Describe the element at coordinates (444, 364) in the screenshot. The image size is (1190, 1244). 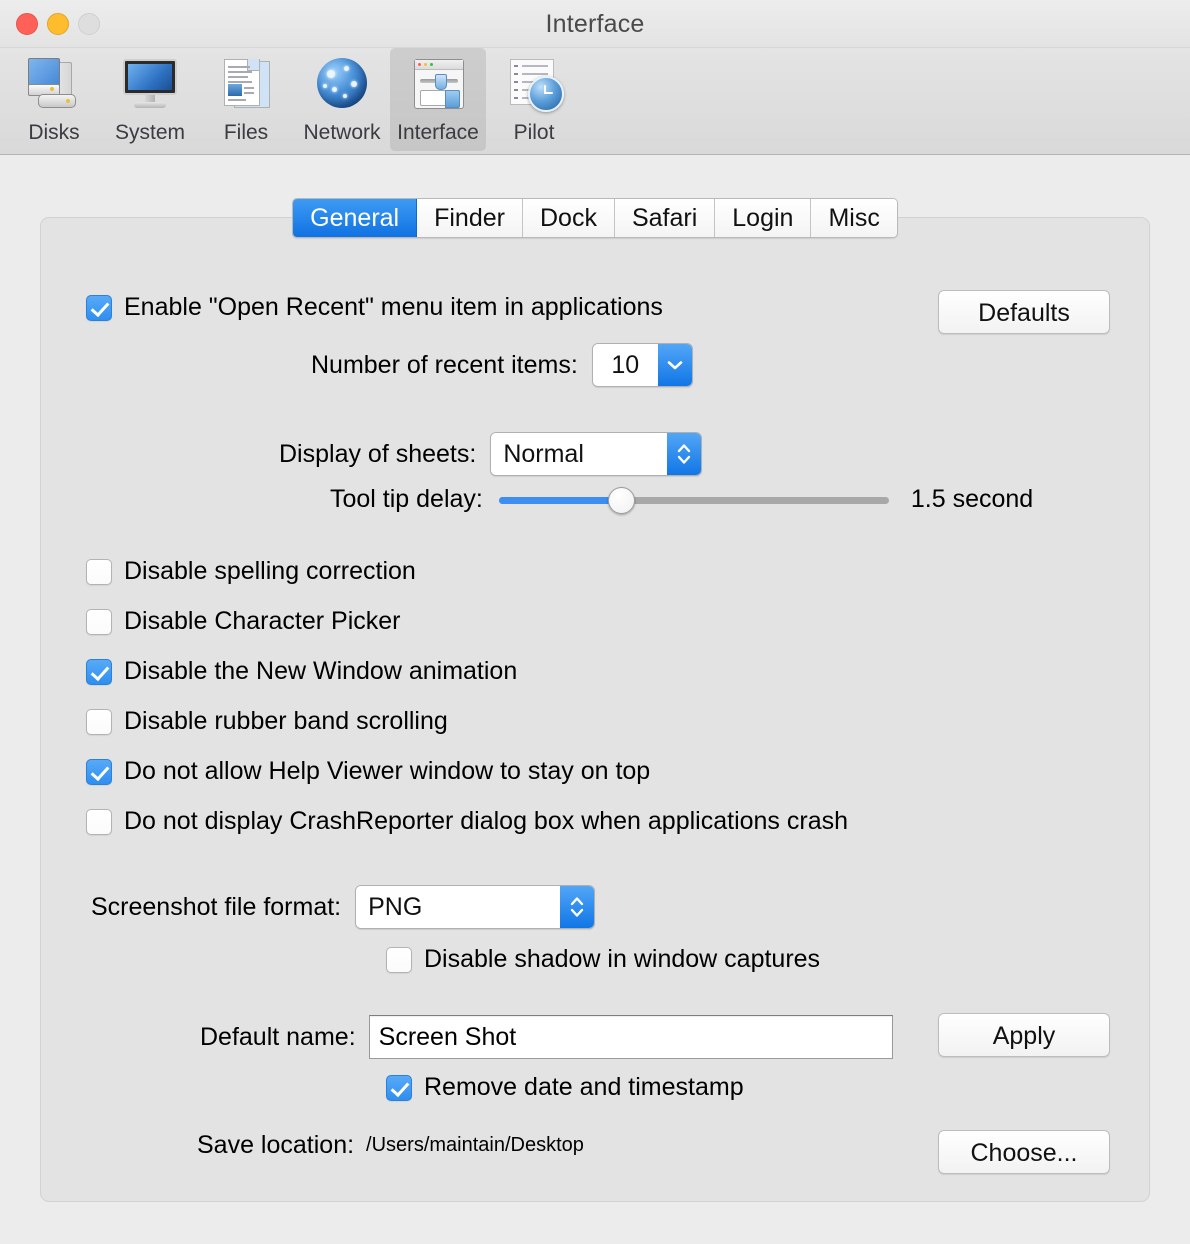
I see `recent-items-label: Number of recent items:` at that location.